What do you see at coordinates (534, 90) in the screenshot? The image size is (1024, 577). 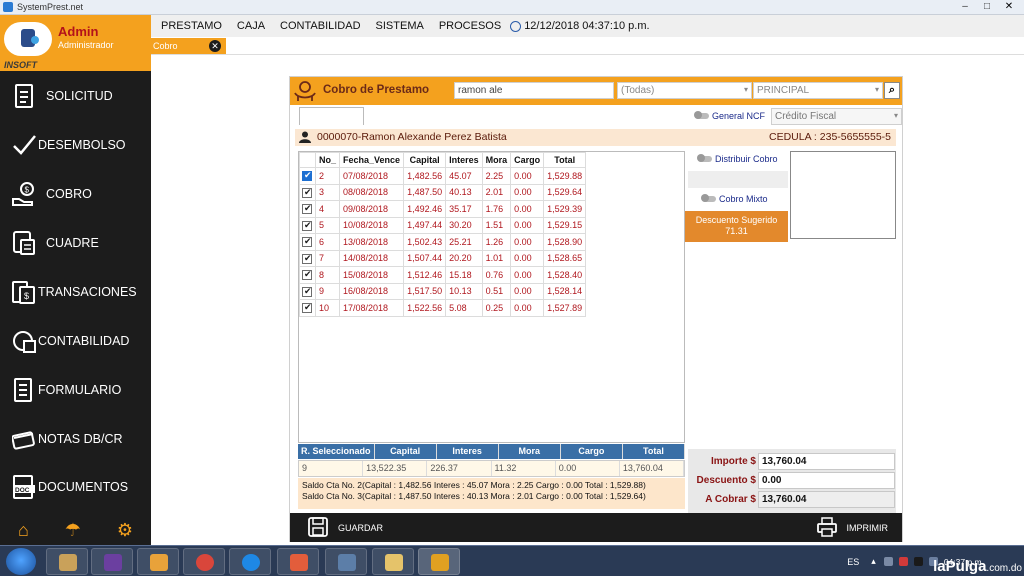 I see `client-search-input: ramon ale` at bounding box center [534, 90].